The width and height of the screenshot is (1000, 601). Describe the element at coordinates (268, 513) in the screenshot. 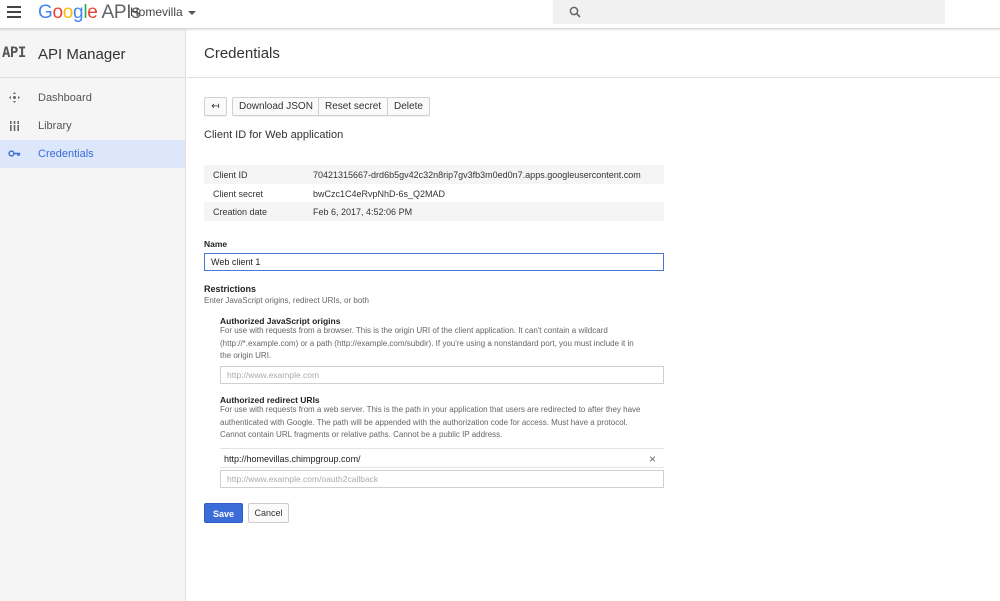

I see `cancel-button: Cancel` at that location.